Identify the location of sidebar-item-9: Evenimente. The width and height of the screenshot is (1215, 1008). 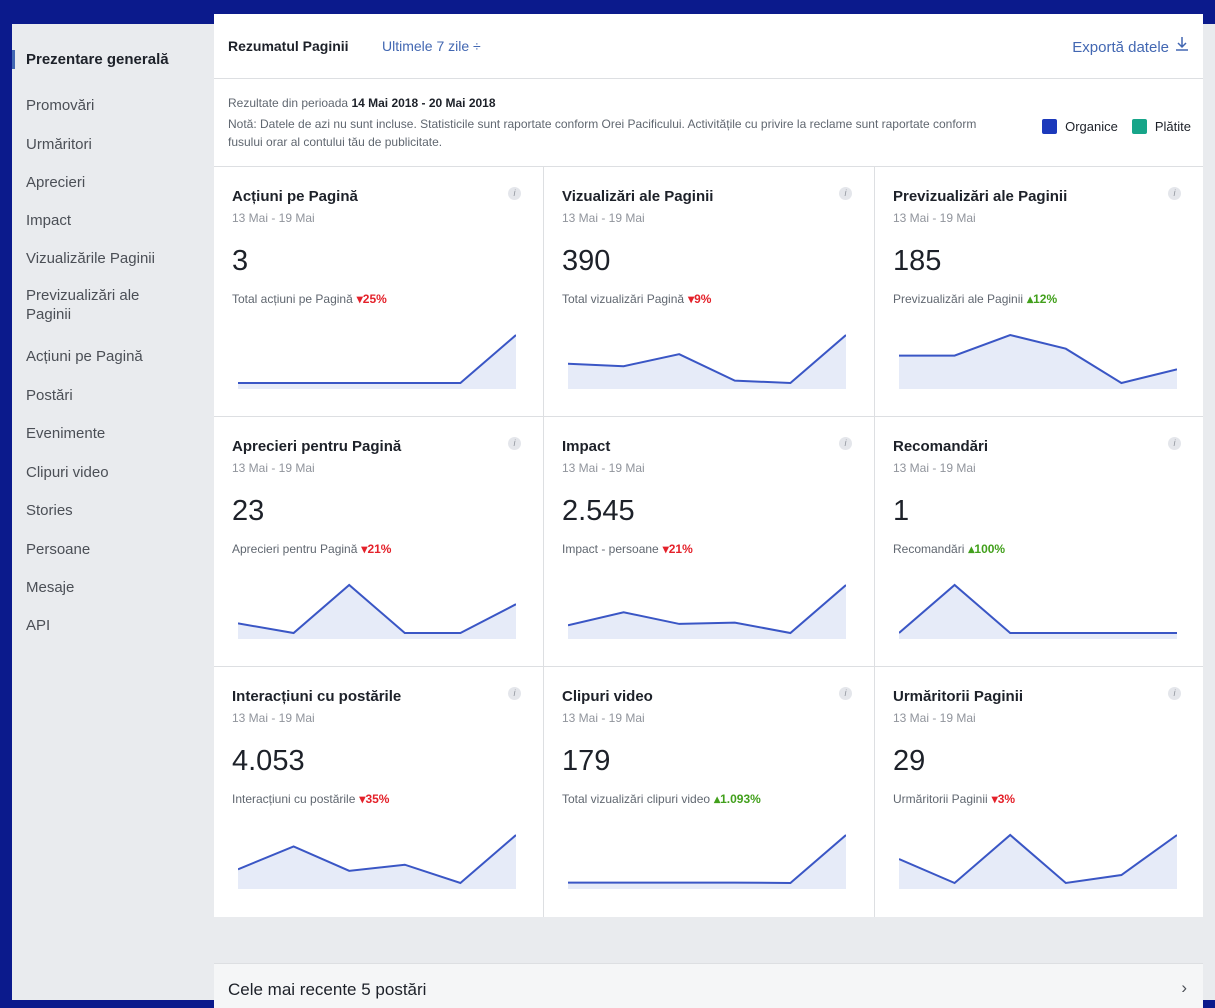
(109, 433).